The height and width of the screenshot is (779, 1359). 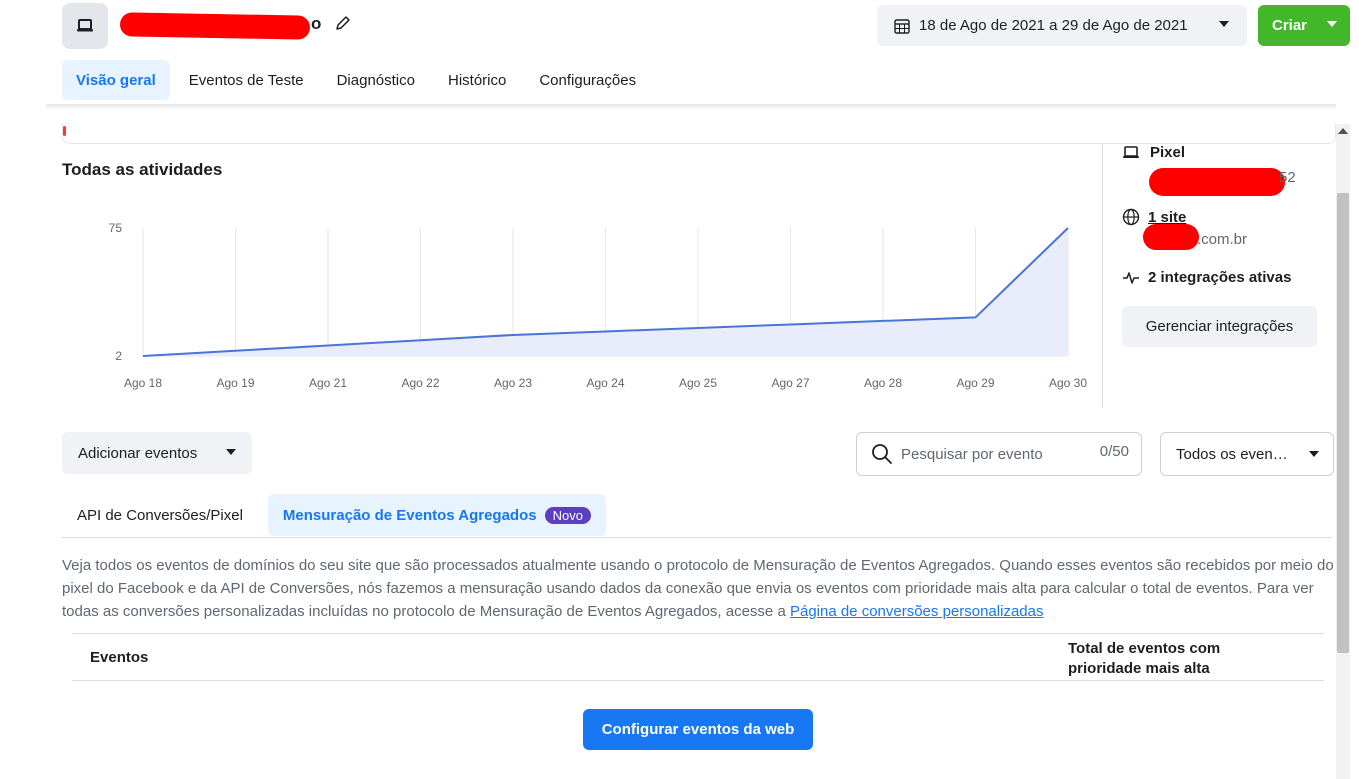 I want to click on tab-settings: Configurações, so click(x=587, y=80).